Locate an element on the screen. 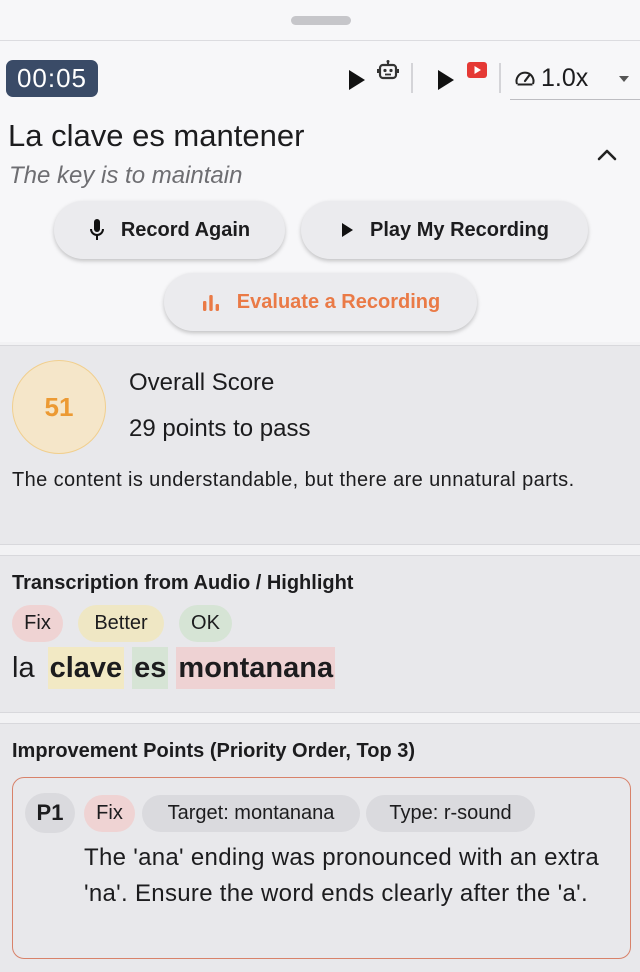 This screenshot has width=640, height=972. phrase-text: La clave es mantener is located at coordinates (156, 135).